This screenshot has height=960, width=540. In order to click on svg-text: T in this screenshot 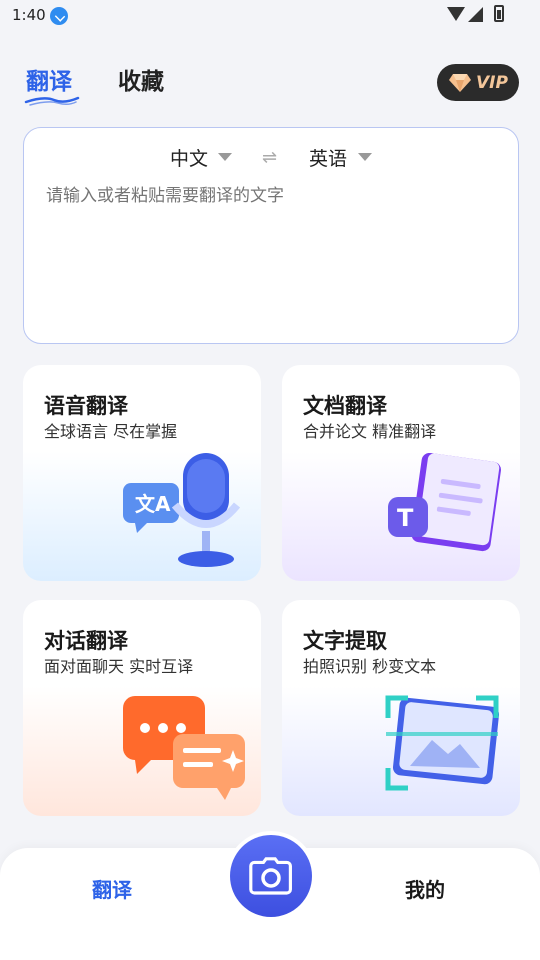, I will do `click(405, 518)`.